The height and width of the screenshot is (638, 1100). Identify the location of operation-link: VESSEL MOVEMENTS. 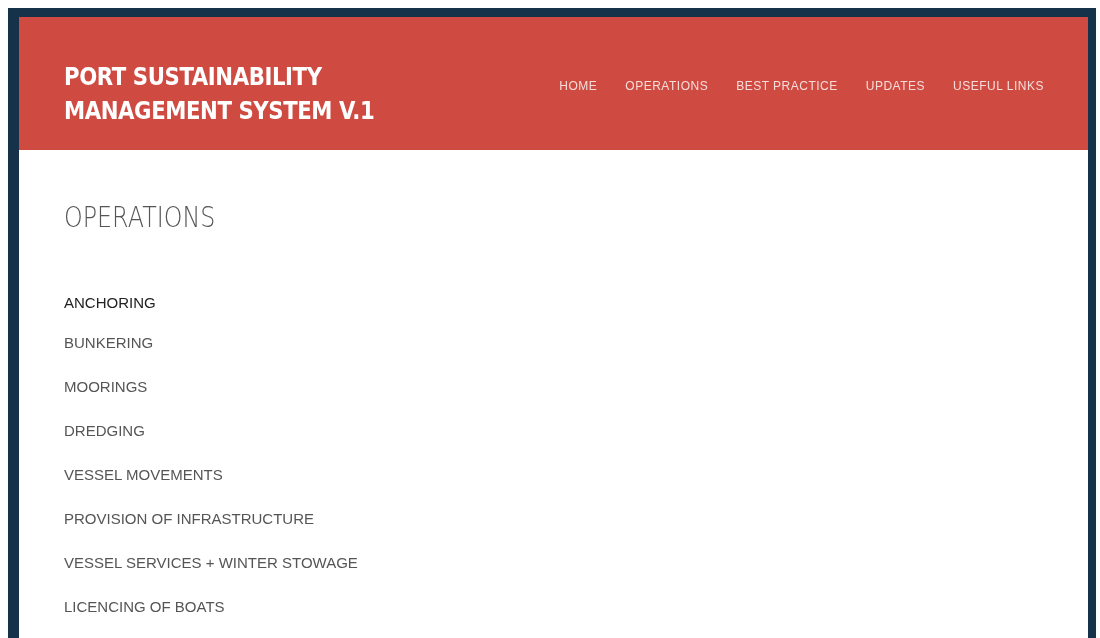
(143, 475).